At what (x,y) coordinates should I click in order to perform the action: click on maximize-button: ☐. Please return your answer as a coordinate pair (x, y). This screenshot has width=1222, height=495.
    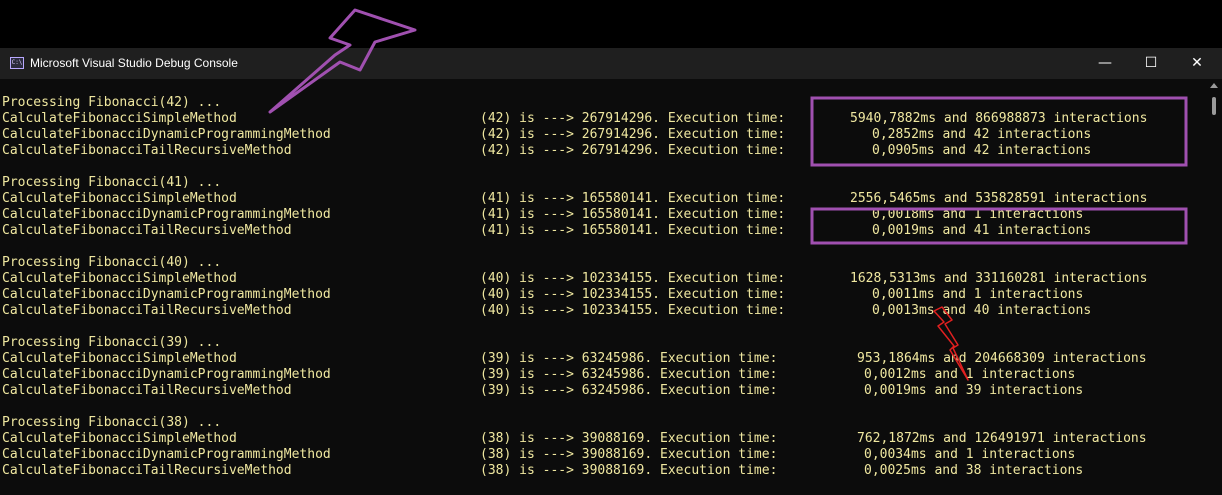
    Looking at the image, I should click on (1151, 63).